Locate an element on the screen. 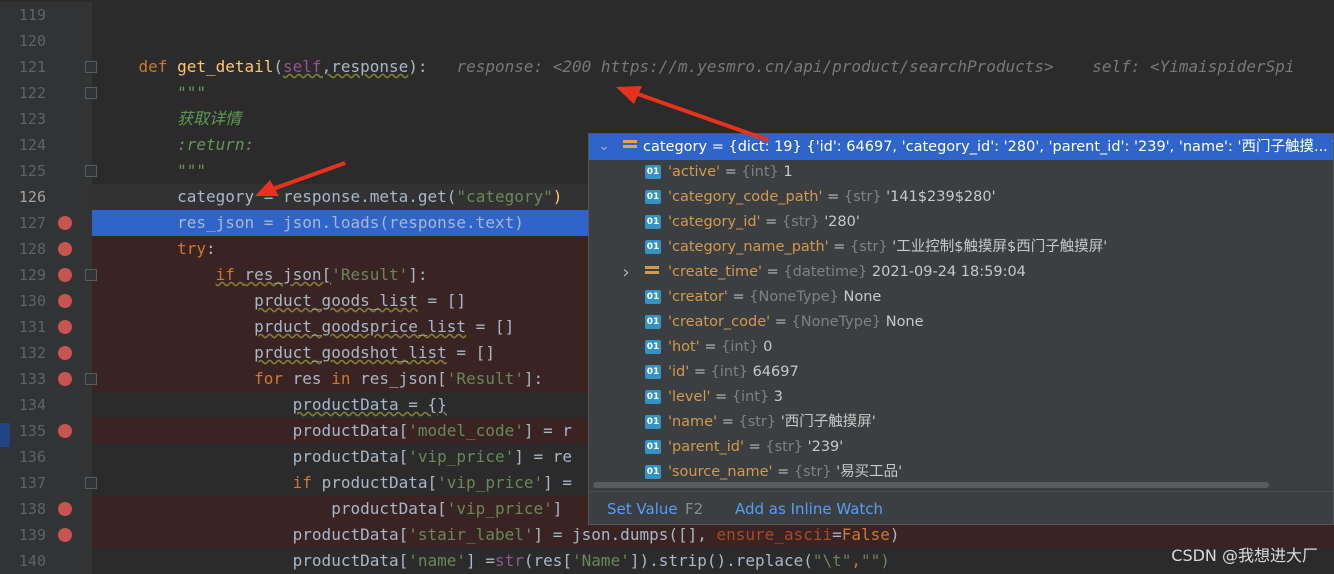 This screenshot has height=574, width=1334. code-token: (res[ is located at coordinates (548, 560).